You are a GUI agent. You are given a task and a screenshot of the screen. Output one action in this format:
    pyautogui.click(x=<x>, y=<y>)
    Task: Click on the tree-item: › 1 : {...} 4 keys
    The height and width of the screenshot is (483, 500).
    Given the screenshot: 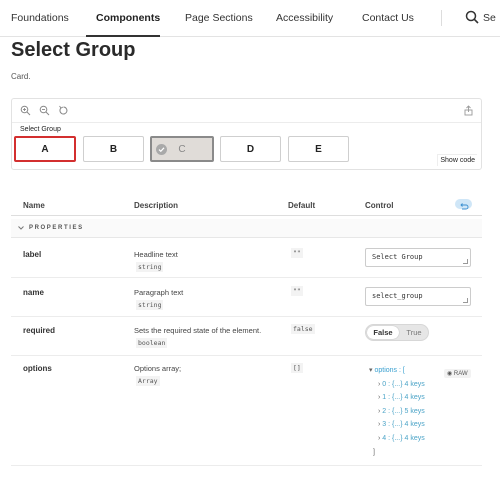 What is the action you would take?
    pyautogui.click(x=397, y=398)
    